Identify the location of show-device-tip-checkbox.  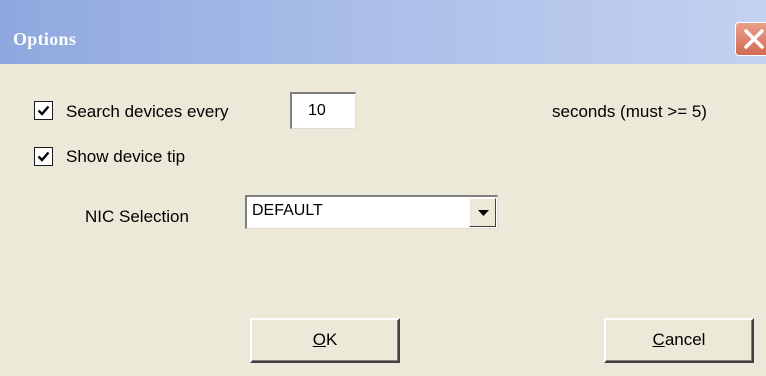
(43, 156).